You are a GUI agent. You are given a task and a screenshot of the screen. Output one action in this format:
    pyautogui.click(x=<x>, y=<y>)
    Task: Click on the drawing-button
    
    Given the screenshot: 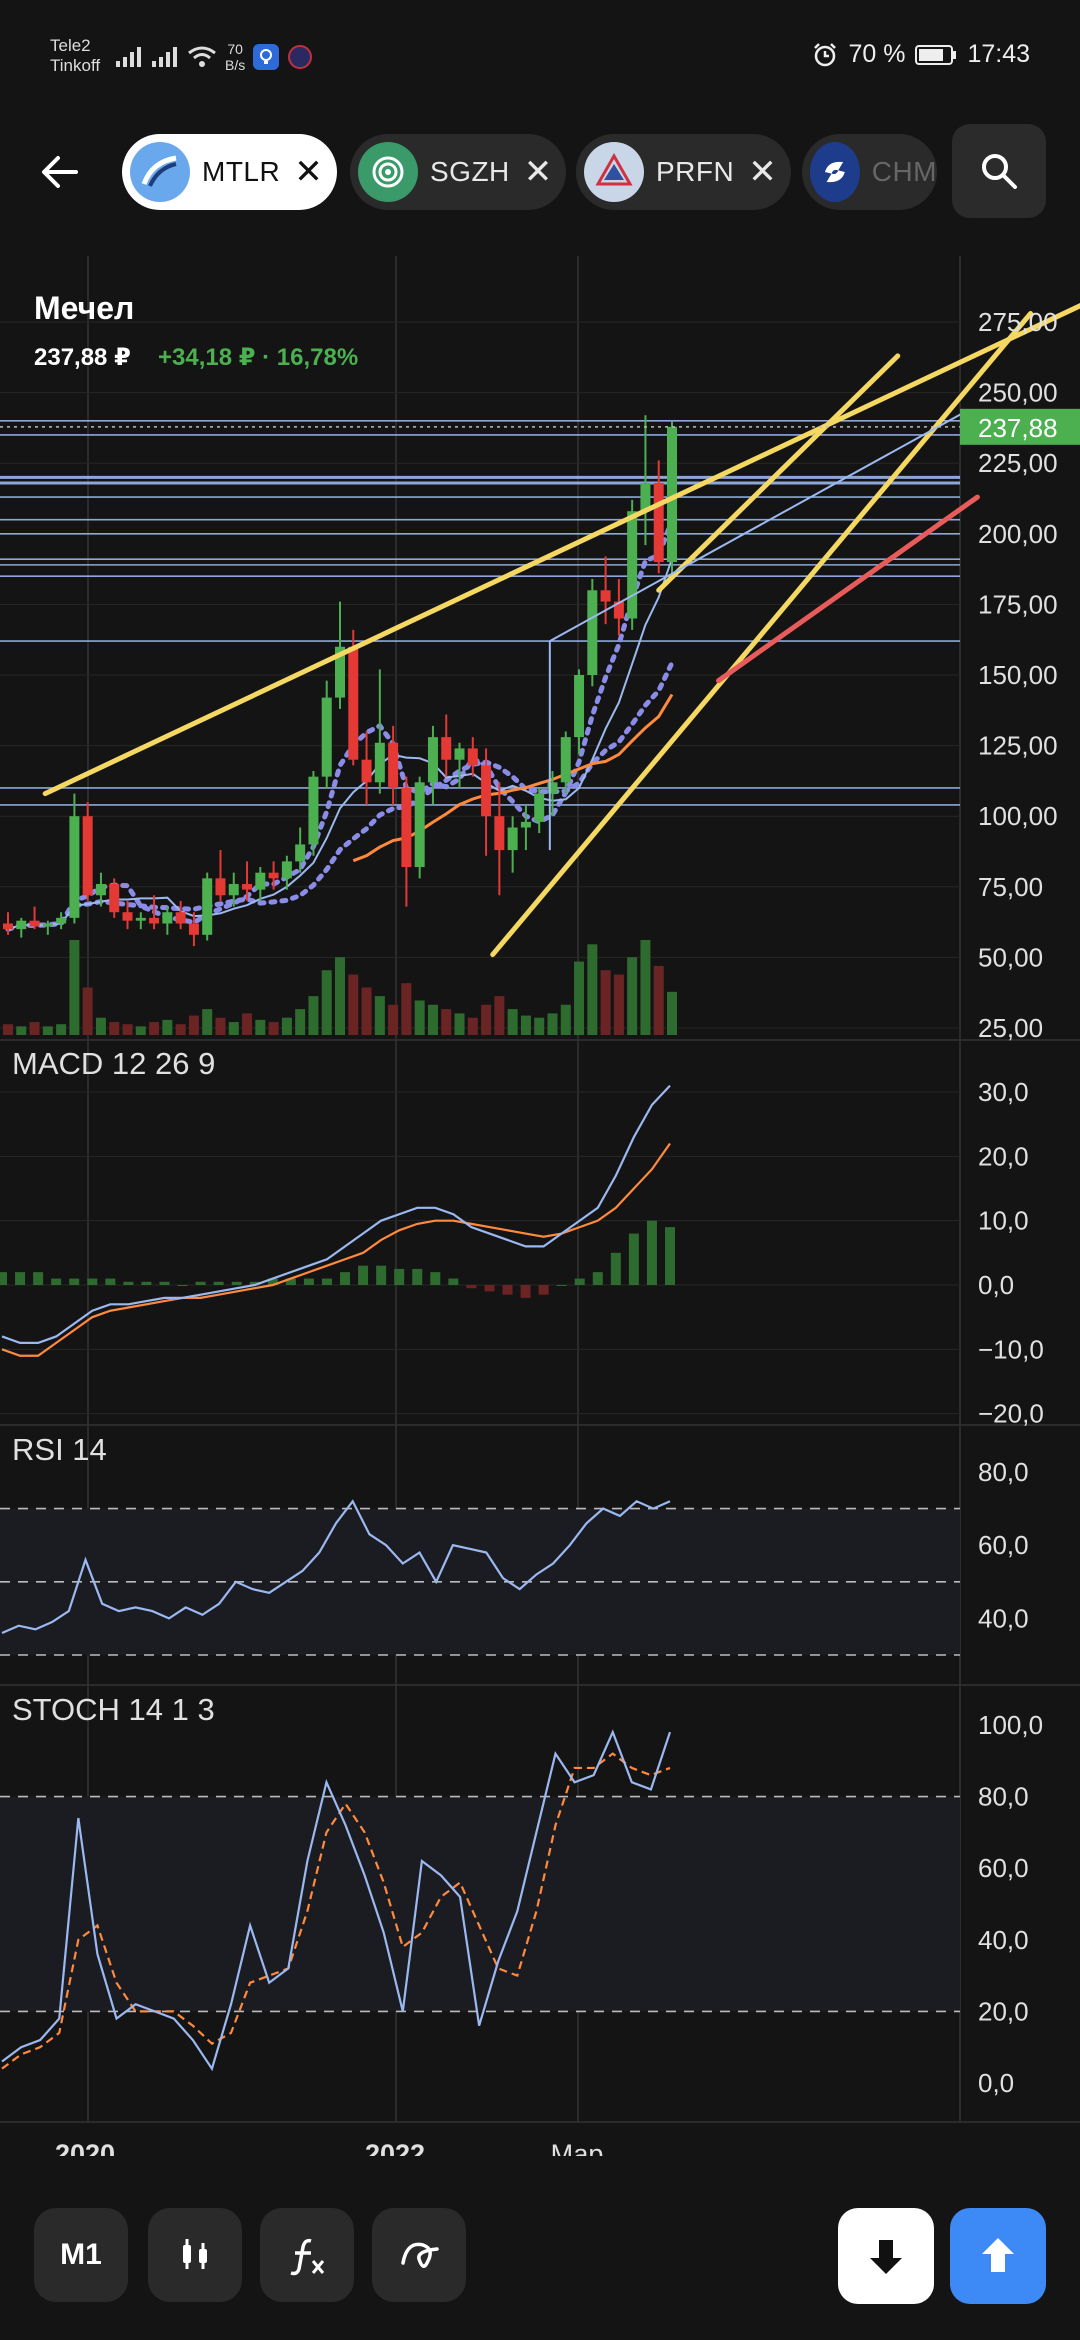 What is the action you would take?
    pyautogui.click(x=419, y=2255)
    